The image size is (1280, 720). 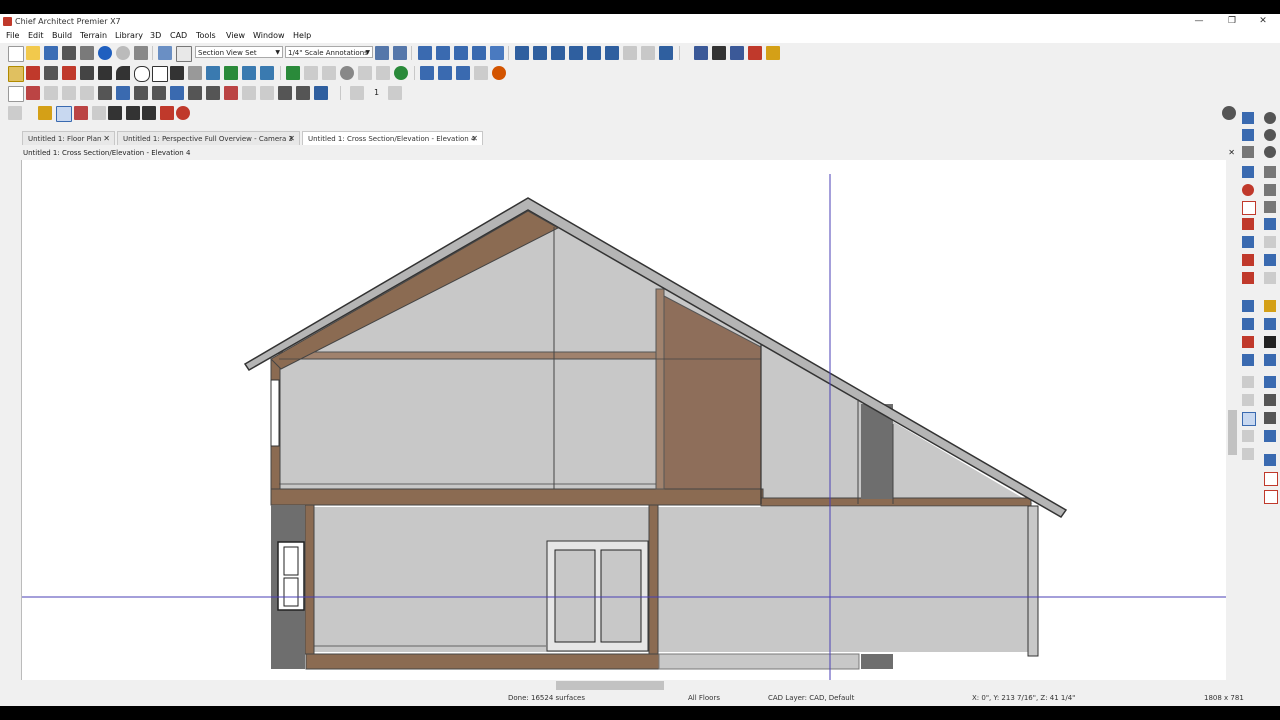 What do you see at coordinates (51, 73) in the screenshot?
I see `text-icon` at bounding box center [51, 73].